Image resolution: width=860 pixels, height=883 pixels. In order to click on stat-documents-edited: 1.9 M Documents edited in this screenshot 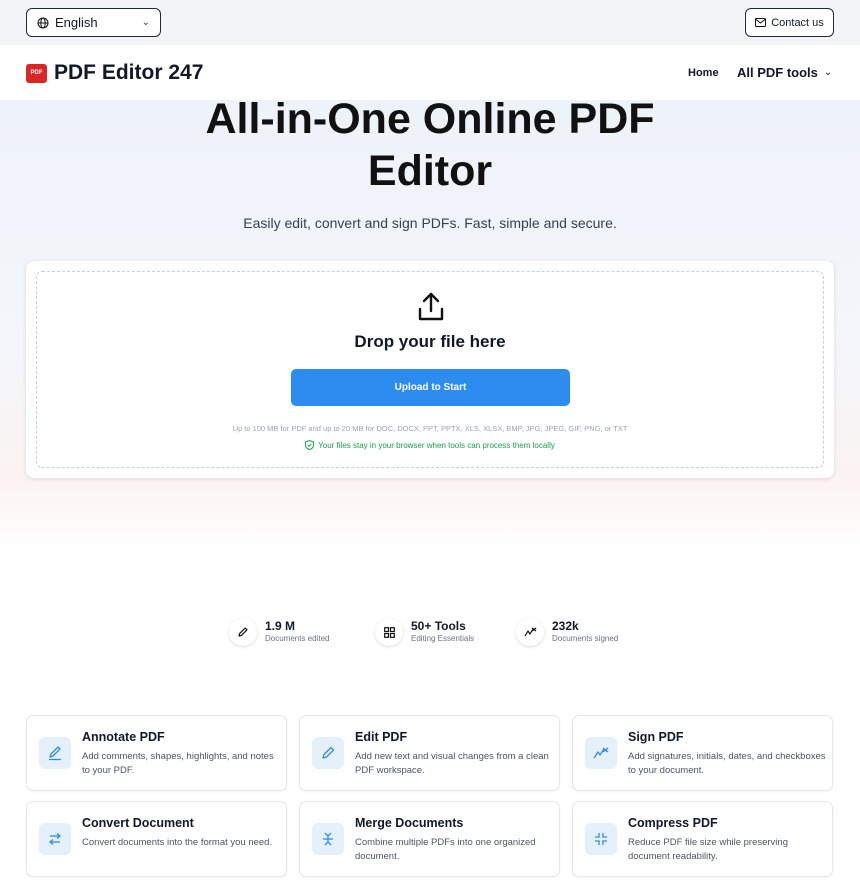, I will do `click(279, 632)`.